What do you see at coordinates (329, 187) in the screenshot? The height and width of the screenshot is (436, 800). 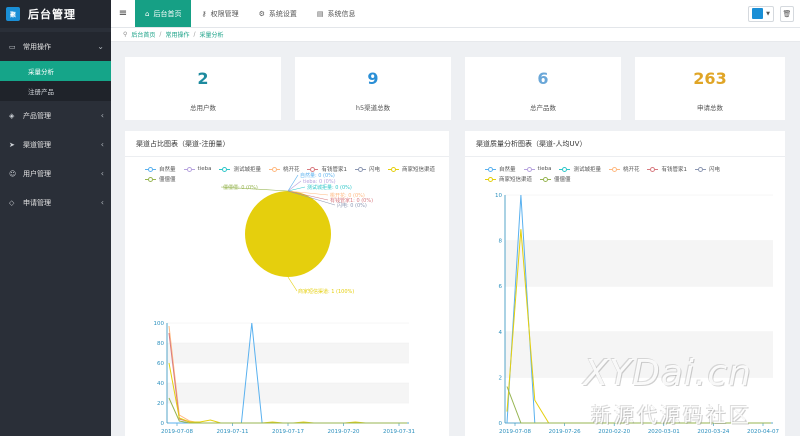 I see `pie-label: 测试城拒量: 0 (0%)` at bounding box center [329, 187].